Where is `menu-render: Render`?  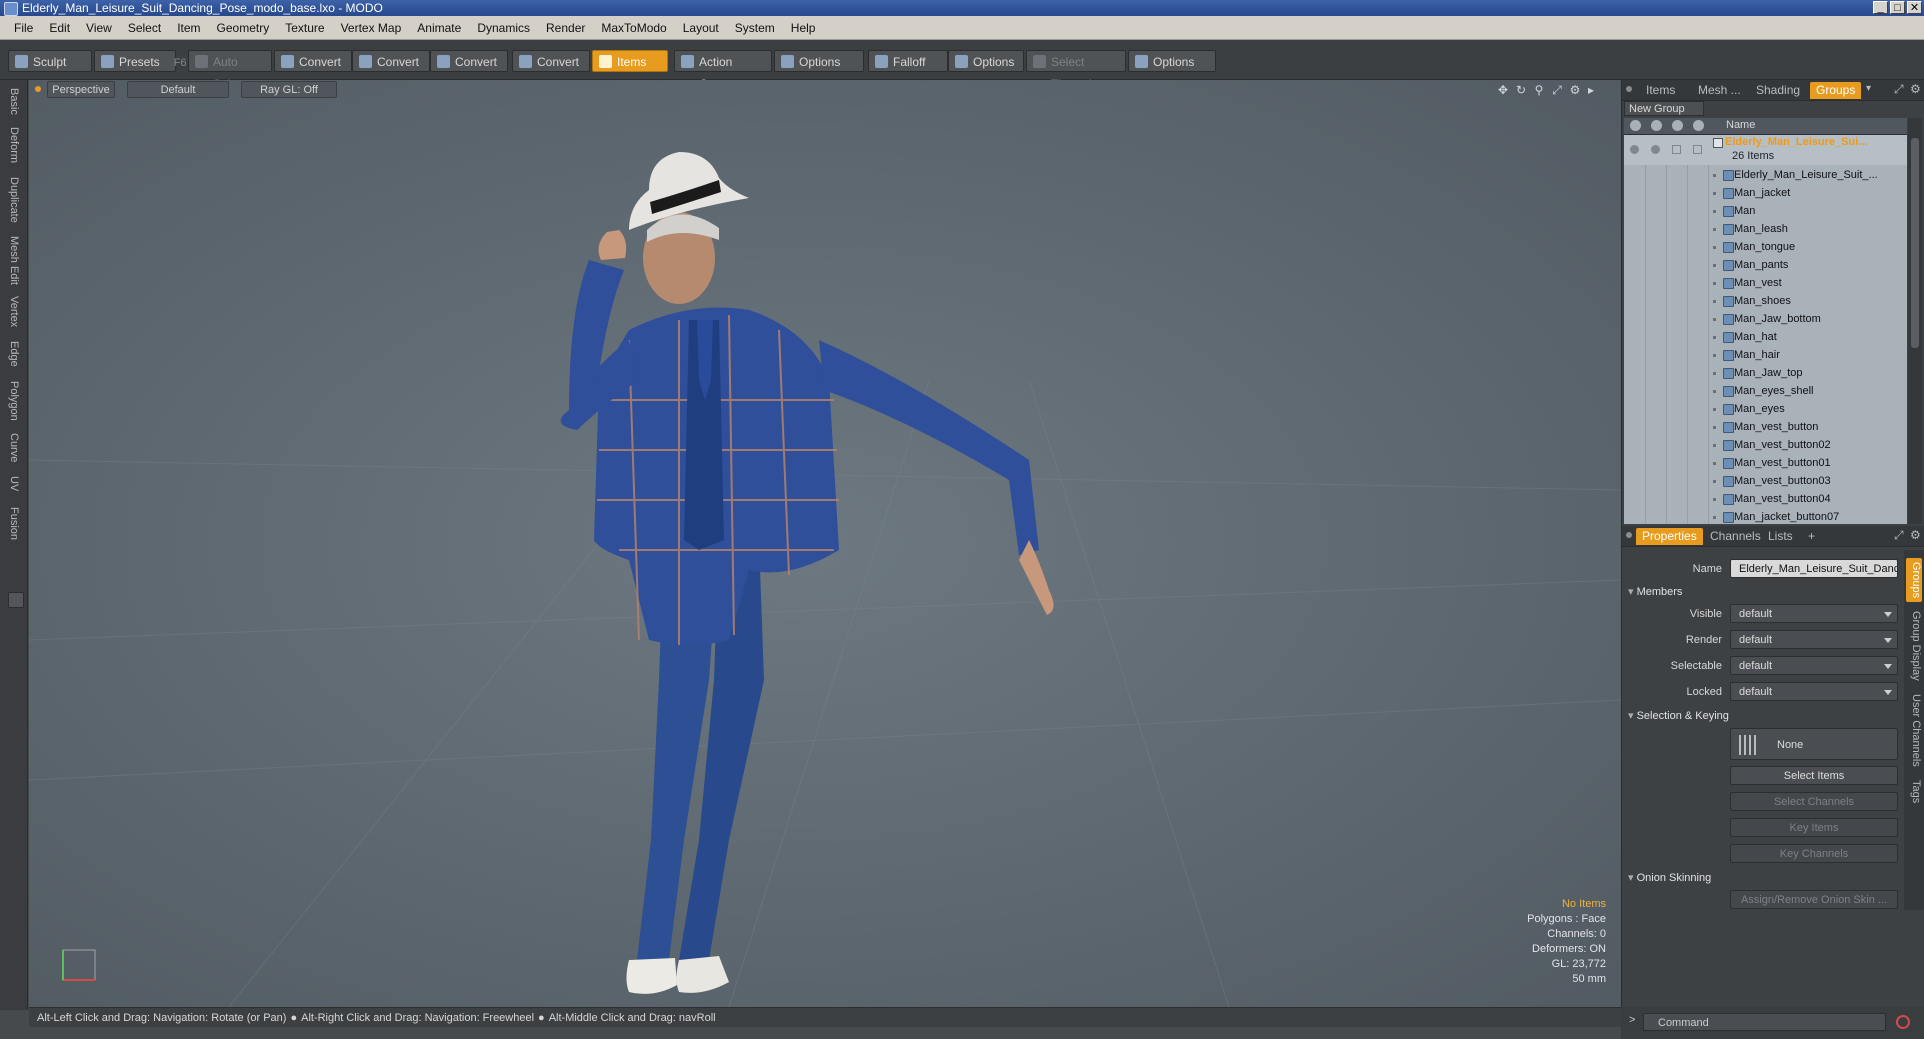
menu-render: Render is located at coordinates (565, 28).